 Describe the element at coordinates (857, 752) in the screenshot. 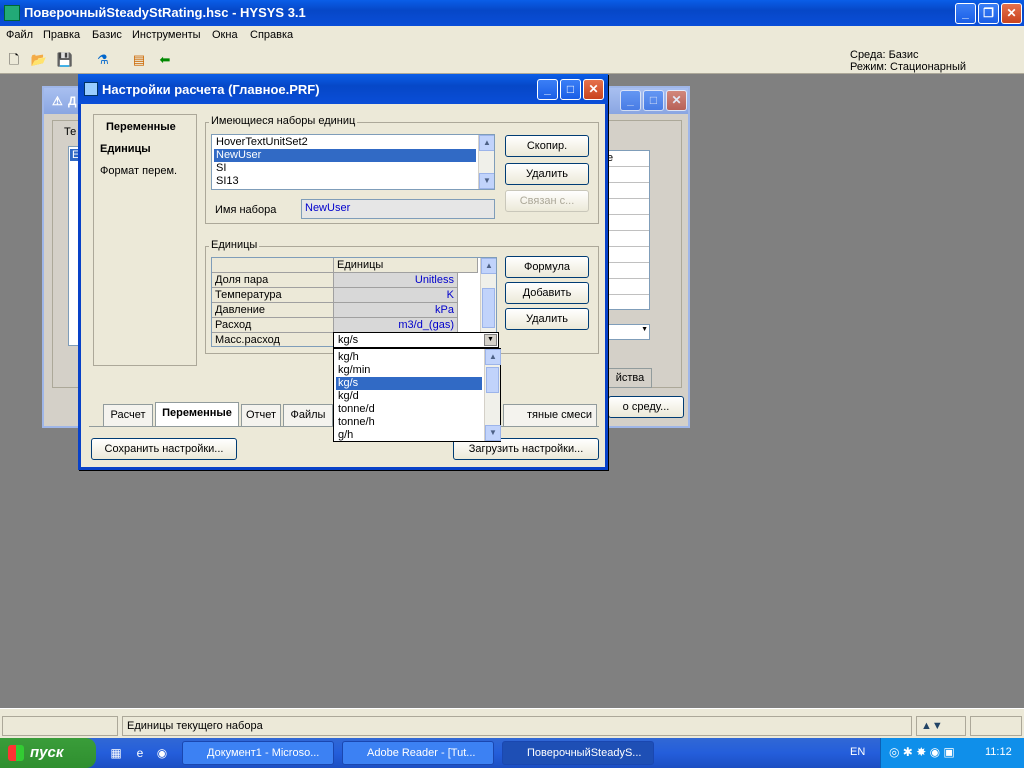

I see `language-indicator: EN` at that location.